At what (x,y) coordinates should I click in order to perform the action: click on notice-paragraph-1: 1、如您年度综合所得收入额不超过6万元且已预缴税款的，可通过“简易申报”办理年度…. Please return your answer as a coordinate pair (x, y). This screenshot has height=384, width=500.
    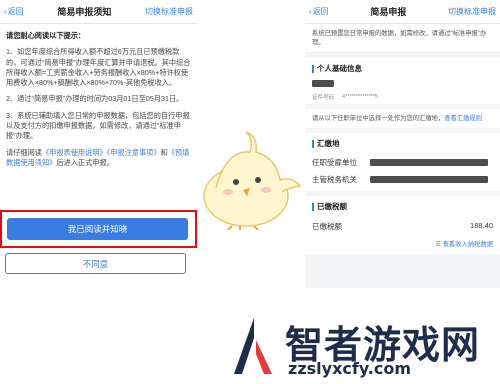
    Looking at the image, I should click on (98, 67).